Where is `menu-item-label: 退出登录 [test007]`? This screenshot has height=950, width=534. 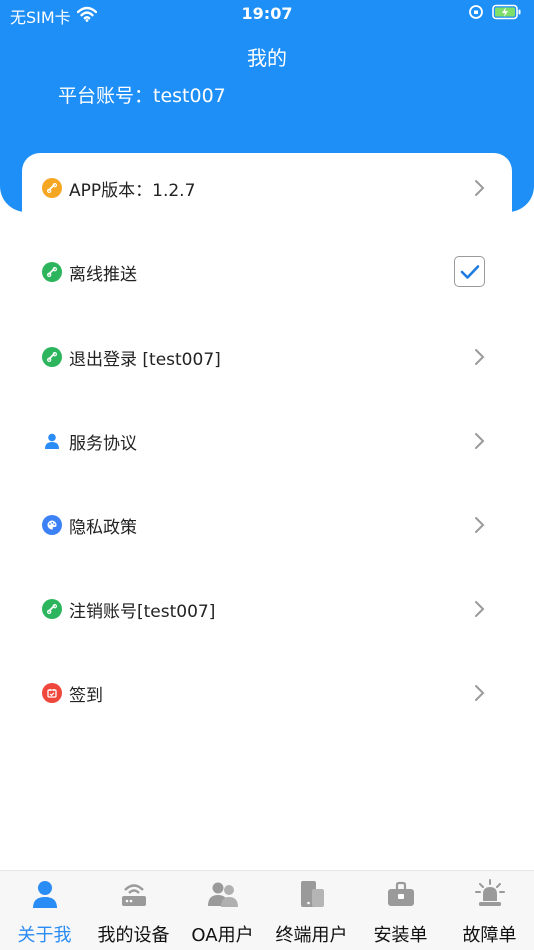 menu-item-label: 退出登录 [test007] is located at coordinates (145, 359).